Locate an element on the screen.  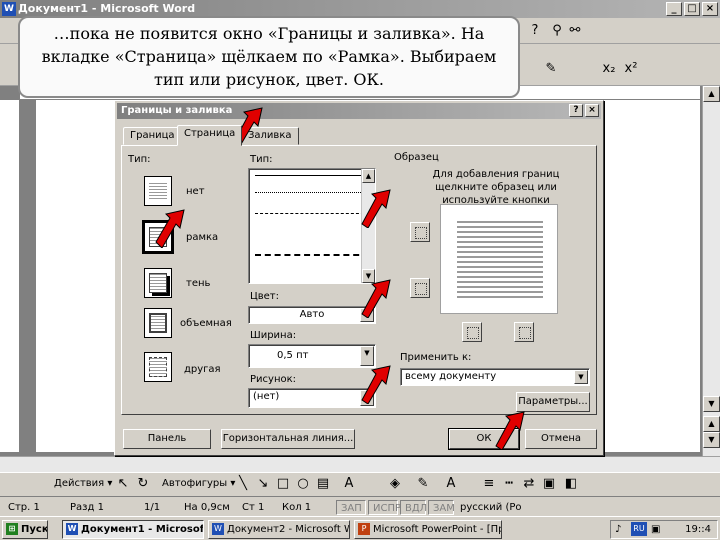
apply-to-select: всему документу ▼ is located at coordinates (495, 377).